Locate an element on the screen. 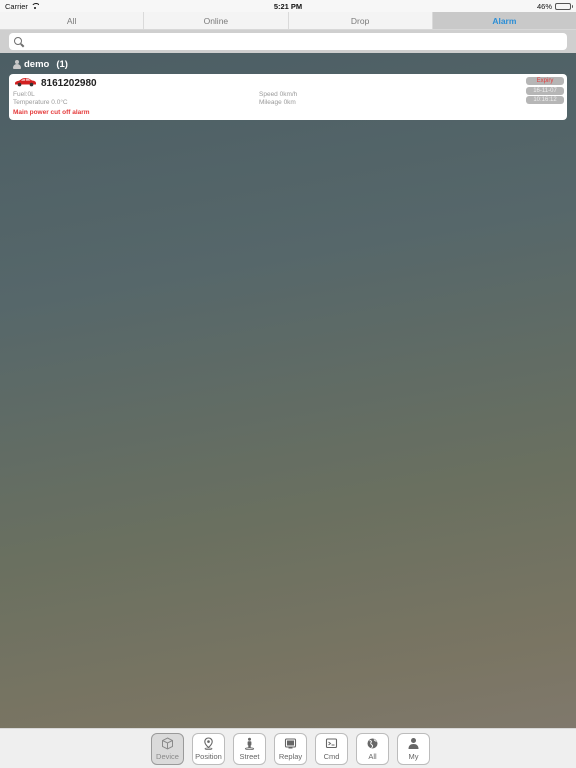  user-icon is located at coordinates (16, 64).